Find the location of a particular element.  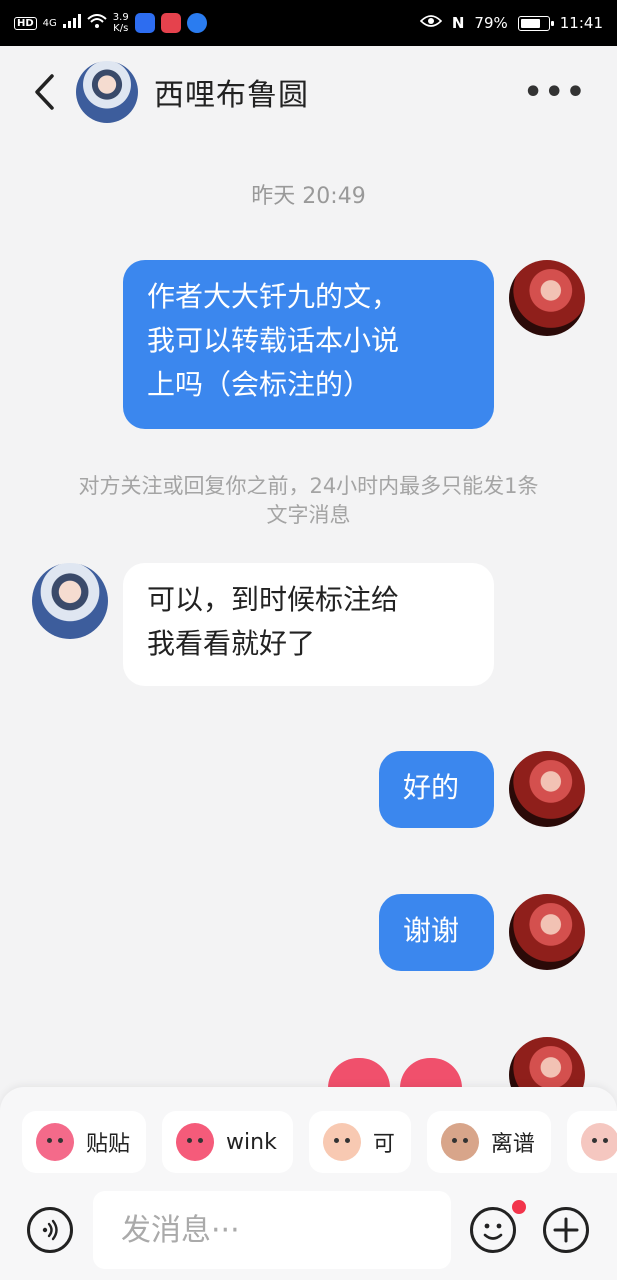

network-speed: 3.9 K/s is located at coordinates (121, 23).